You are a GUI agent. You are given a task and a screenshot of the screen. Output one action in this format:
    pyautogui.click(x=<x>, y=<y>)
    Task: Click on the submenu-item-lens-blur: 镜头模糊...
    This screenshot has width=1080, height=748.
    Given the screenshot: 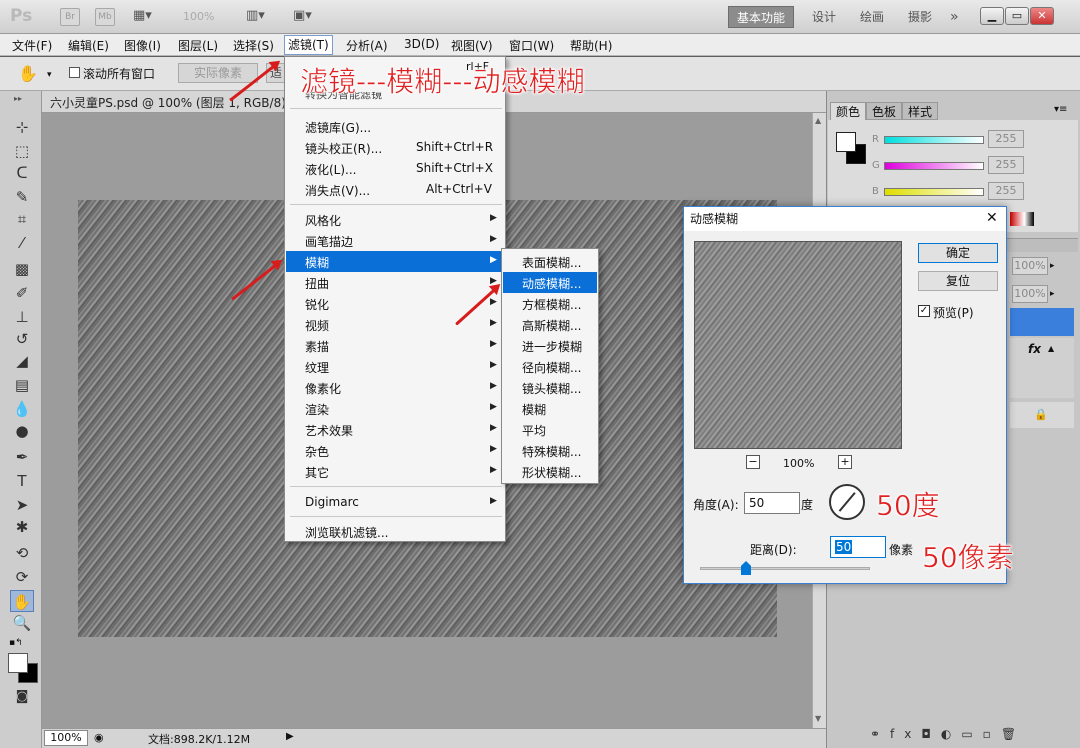 What is the action you would take?
    pyautogui.click(x=551, y=388)
    